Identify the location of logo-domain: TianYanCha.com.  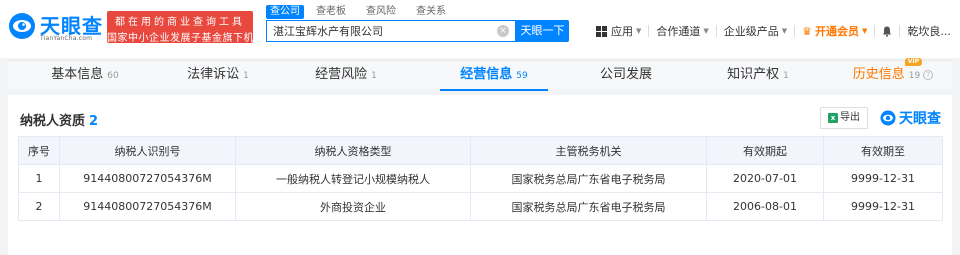
(66, 38).